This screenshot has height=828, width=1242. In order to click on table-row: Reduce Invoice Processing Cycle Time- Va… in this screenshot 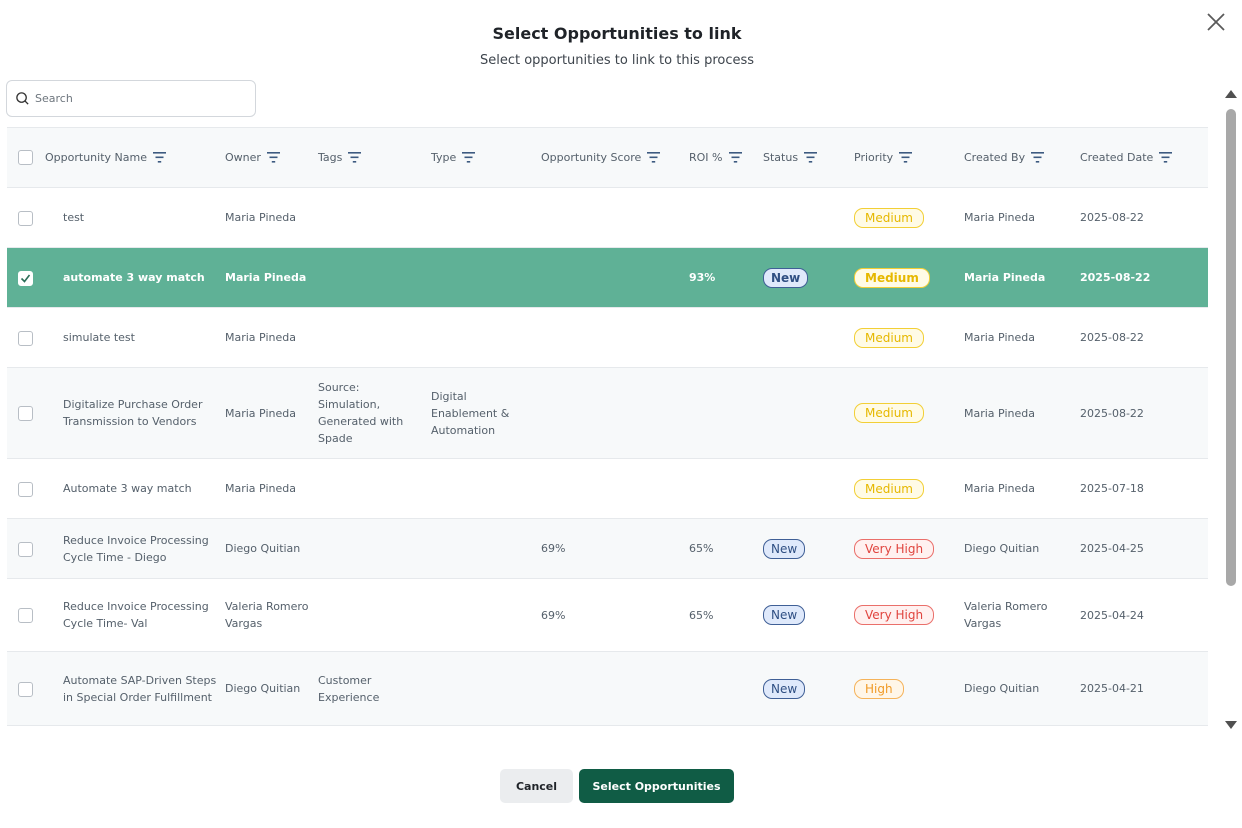, I will do `click(607, 615)`.